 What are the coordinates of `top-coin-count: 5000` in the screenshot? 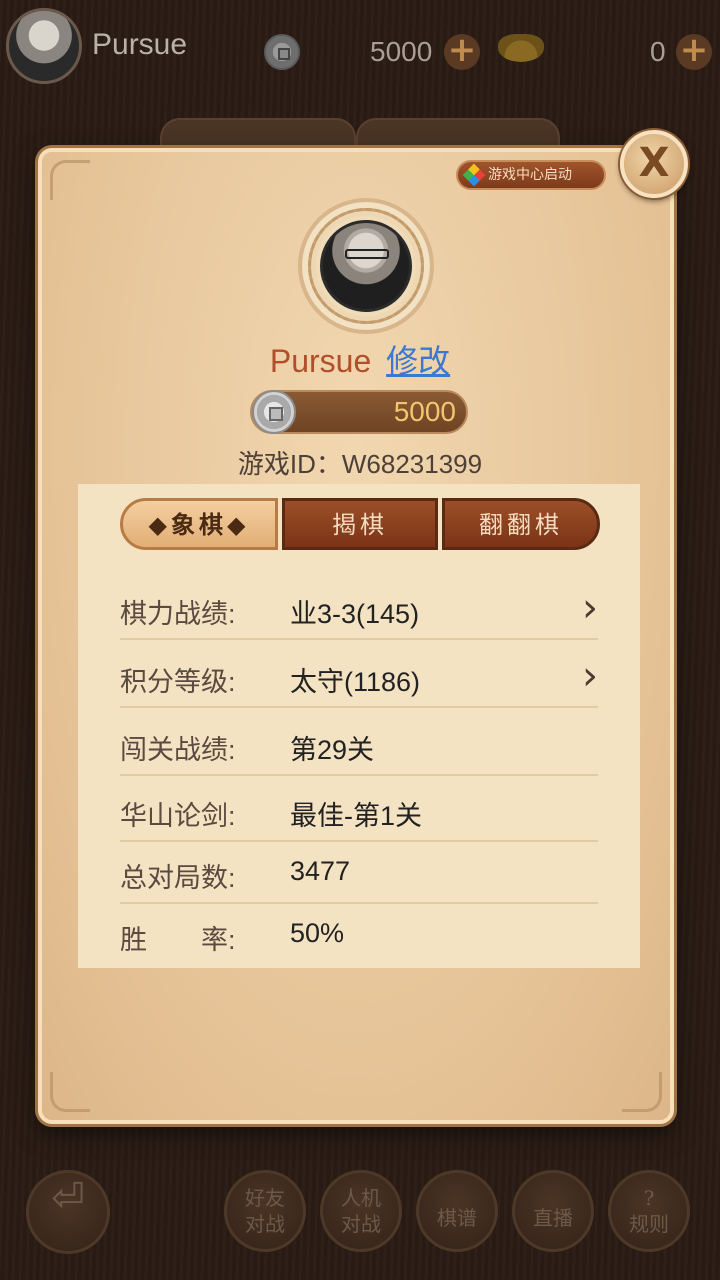 It's located at (401, 51).